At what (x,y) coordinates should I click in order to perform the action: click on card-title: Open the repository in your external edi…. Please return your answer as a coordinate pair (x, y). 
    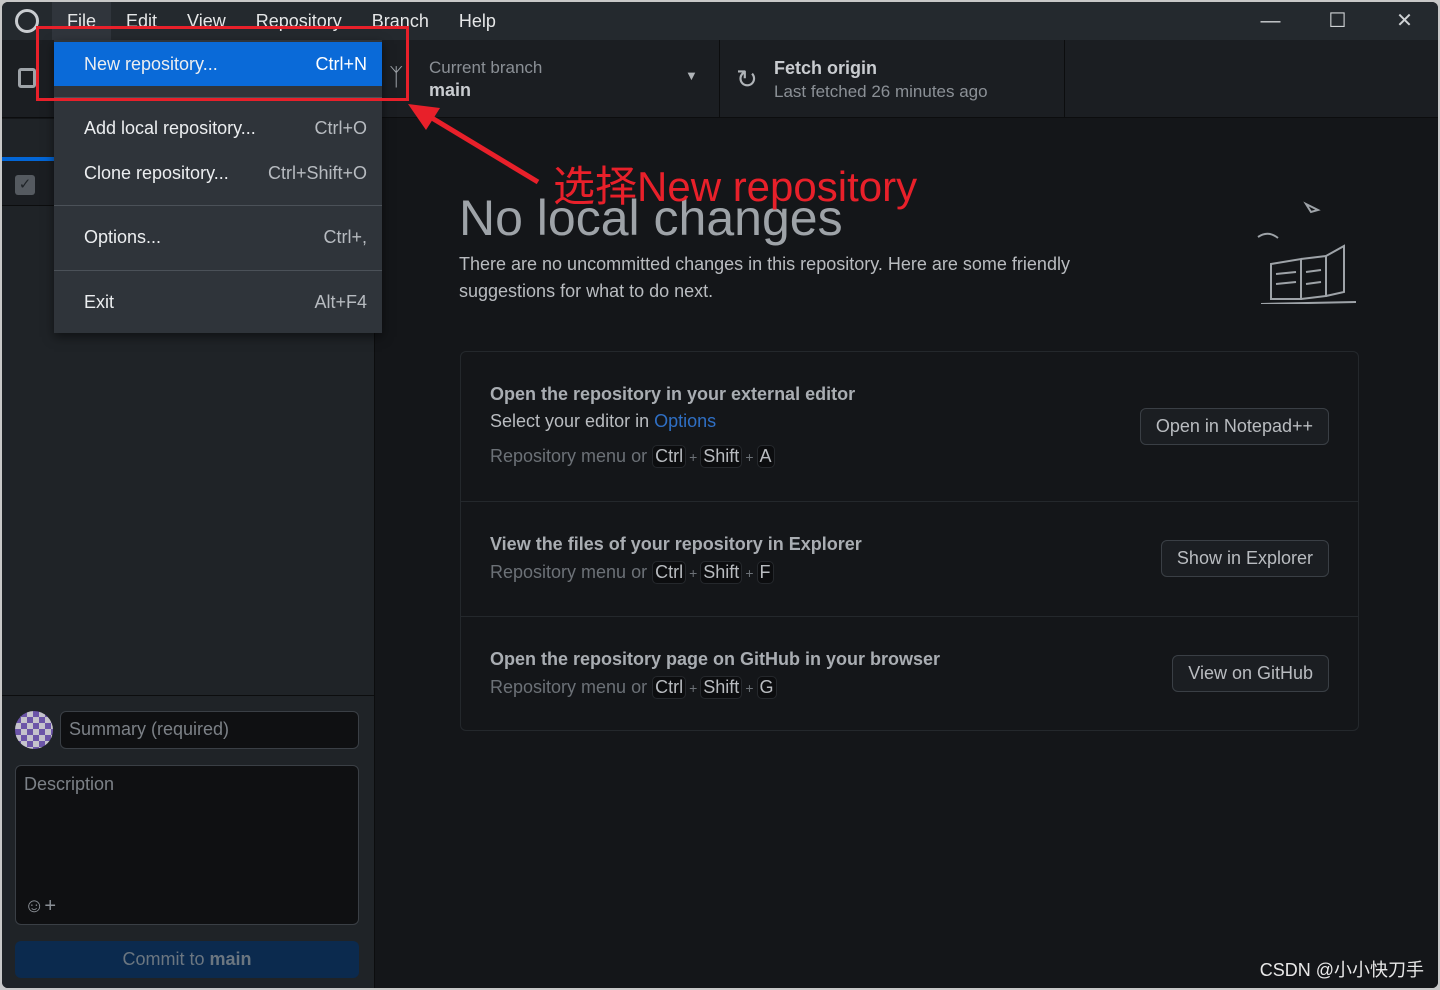
    Looking at the image, I should click on (673, 394).